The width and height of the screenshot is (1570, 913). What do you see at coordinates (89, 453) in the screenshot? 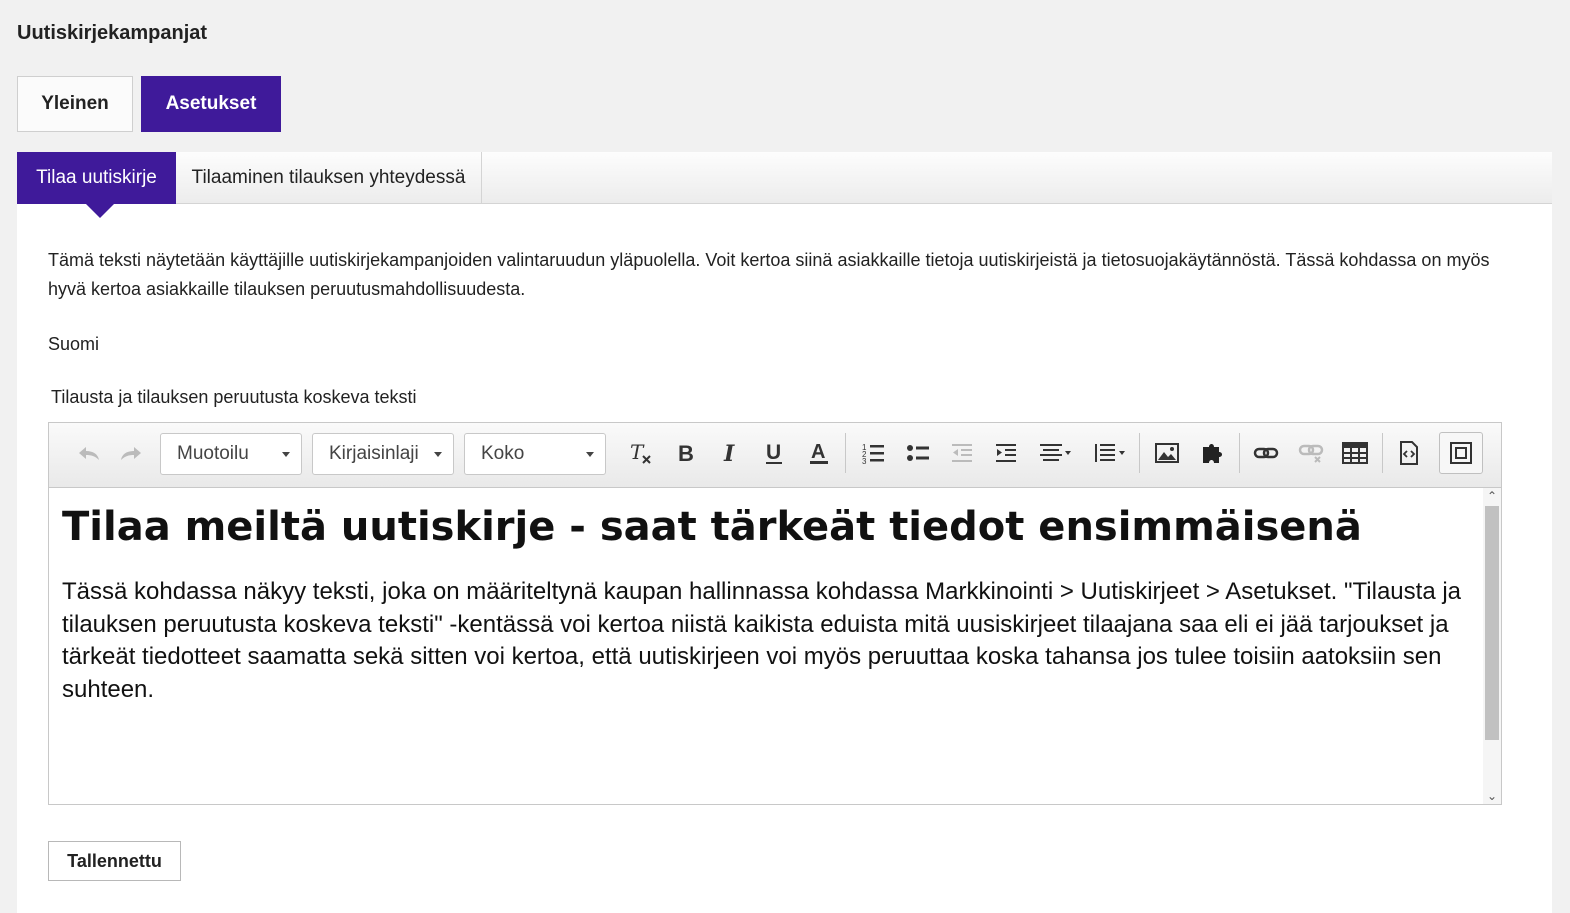
I see `undo-icon` at bounding box center [89, 453].